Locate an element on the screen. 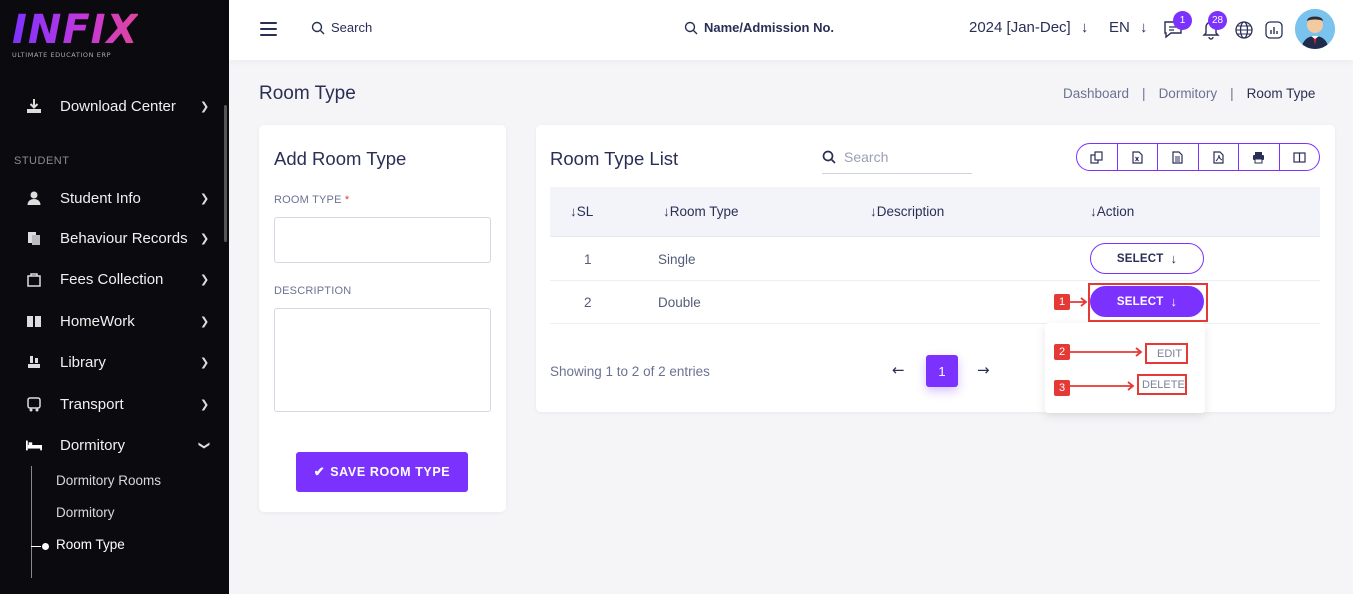  sidebar-item-label: Dormitory is located at coordinates (93, 445).